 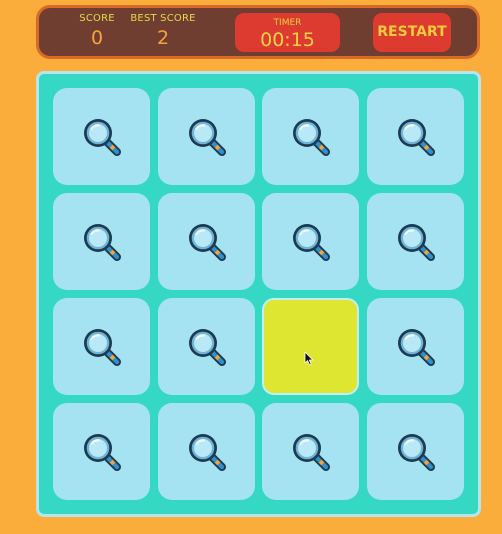 What do you see at coordinates (163, 18) in the screenshot?
I see `best-score-label: BEST SCORE` at bounding box center [163, 18].